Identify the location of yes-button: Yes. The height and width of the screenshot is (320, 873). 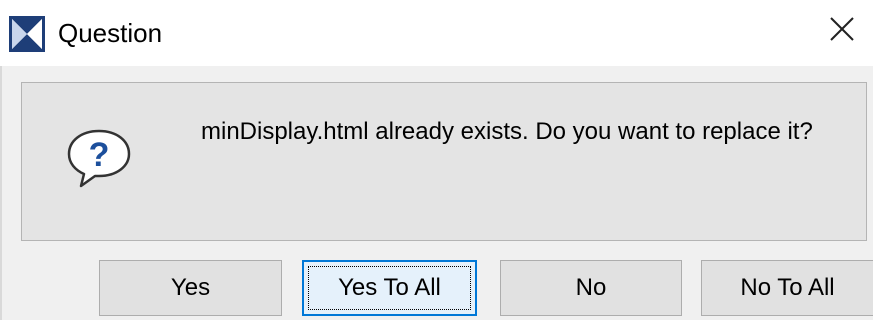
(190, 288).